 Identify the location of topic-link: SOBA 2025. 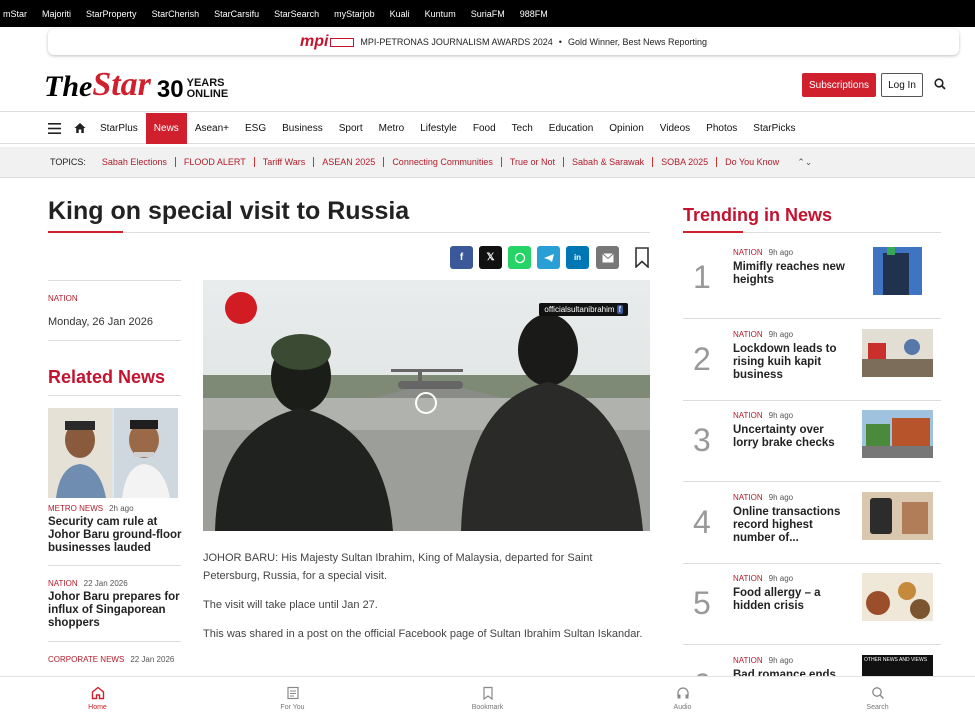
(685, 162).